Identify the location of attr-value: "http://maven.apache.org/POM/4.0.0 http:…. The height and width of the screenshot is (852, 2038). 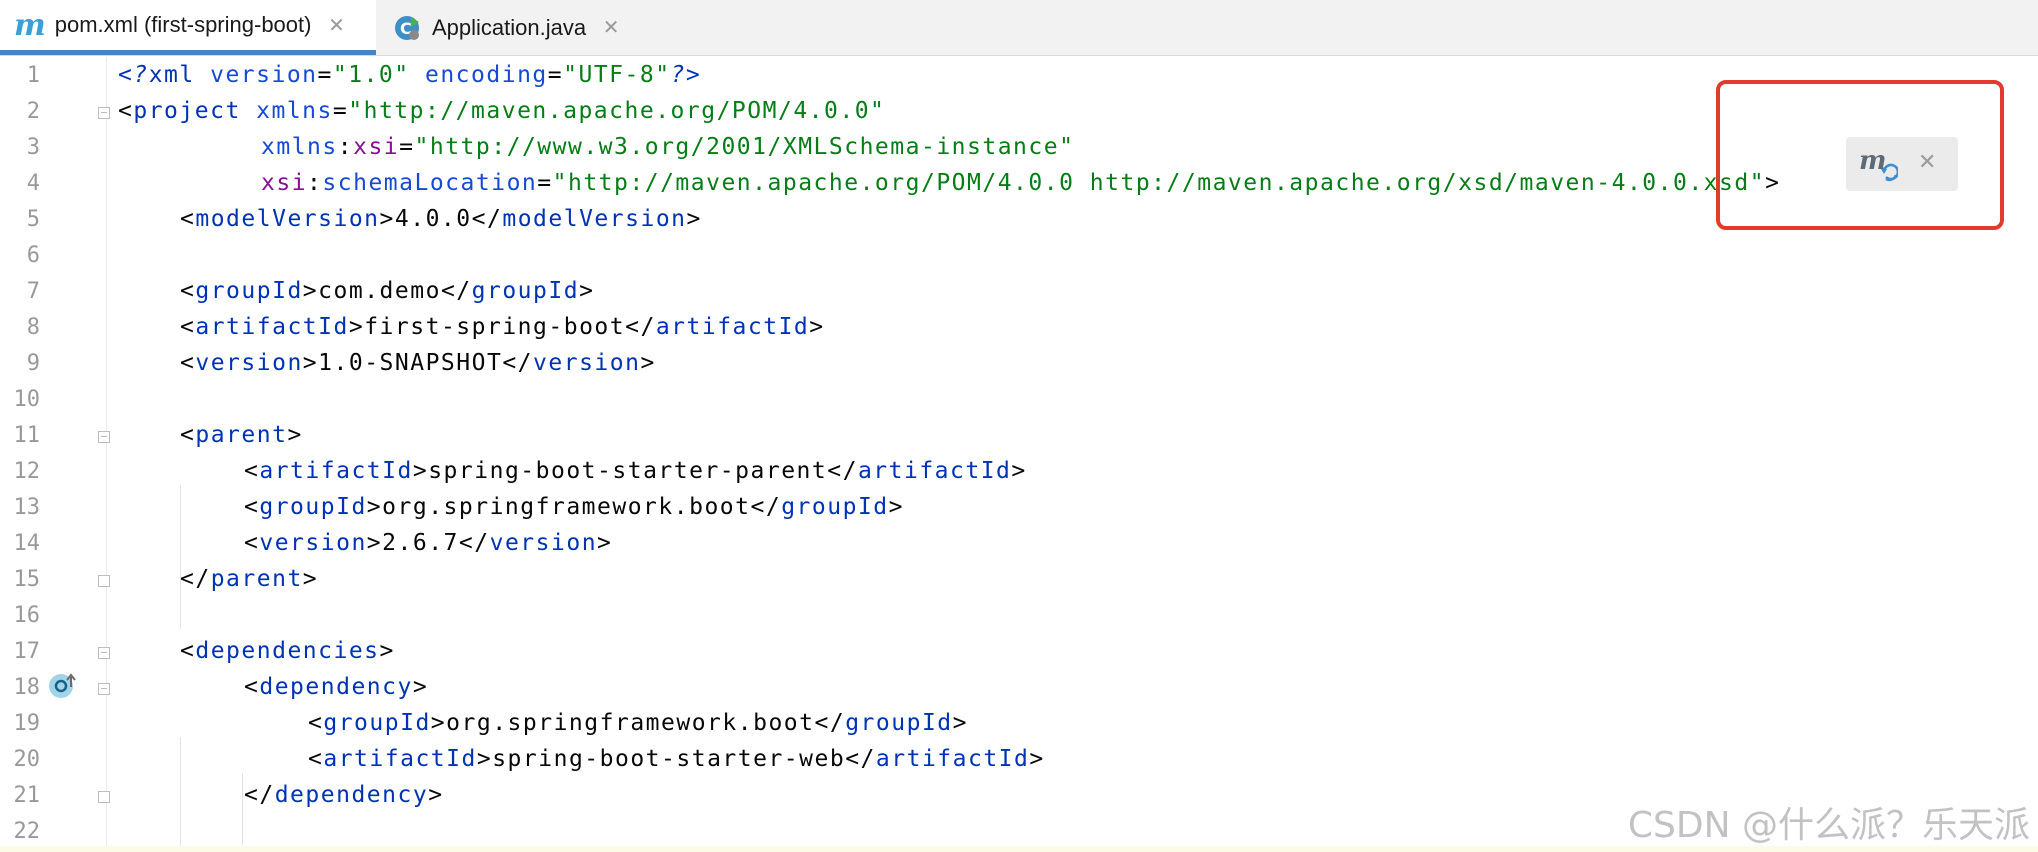
(1159, 183).